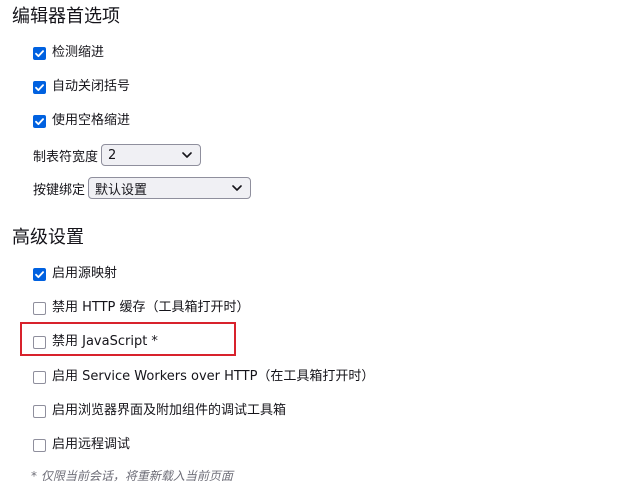 The height and width of the screenshot is (486, 621). I want to click on checkbox-label: 自动关闭括号, so click(91, 86).